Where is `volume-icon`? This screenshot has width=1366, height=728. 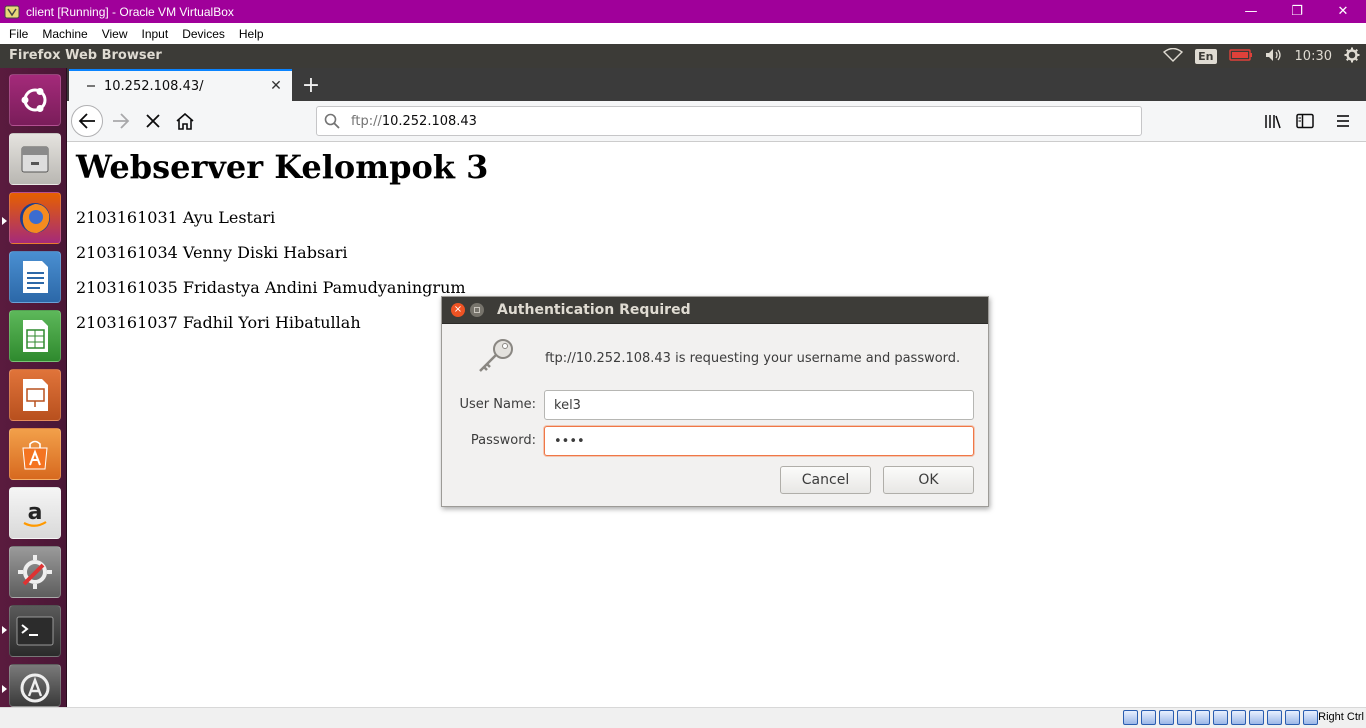 volume-icon is located at coordinates (1274, 56).